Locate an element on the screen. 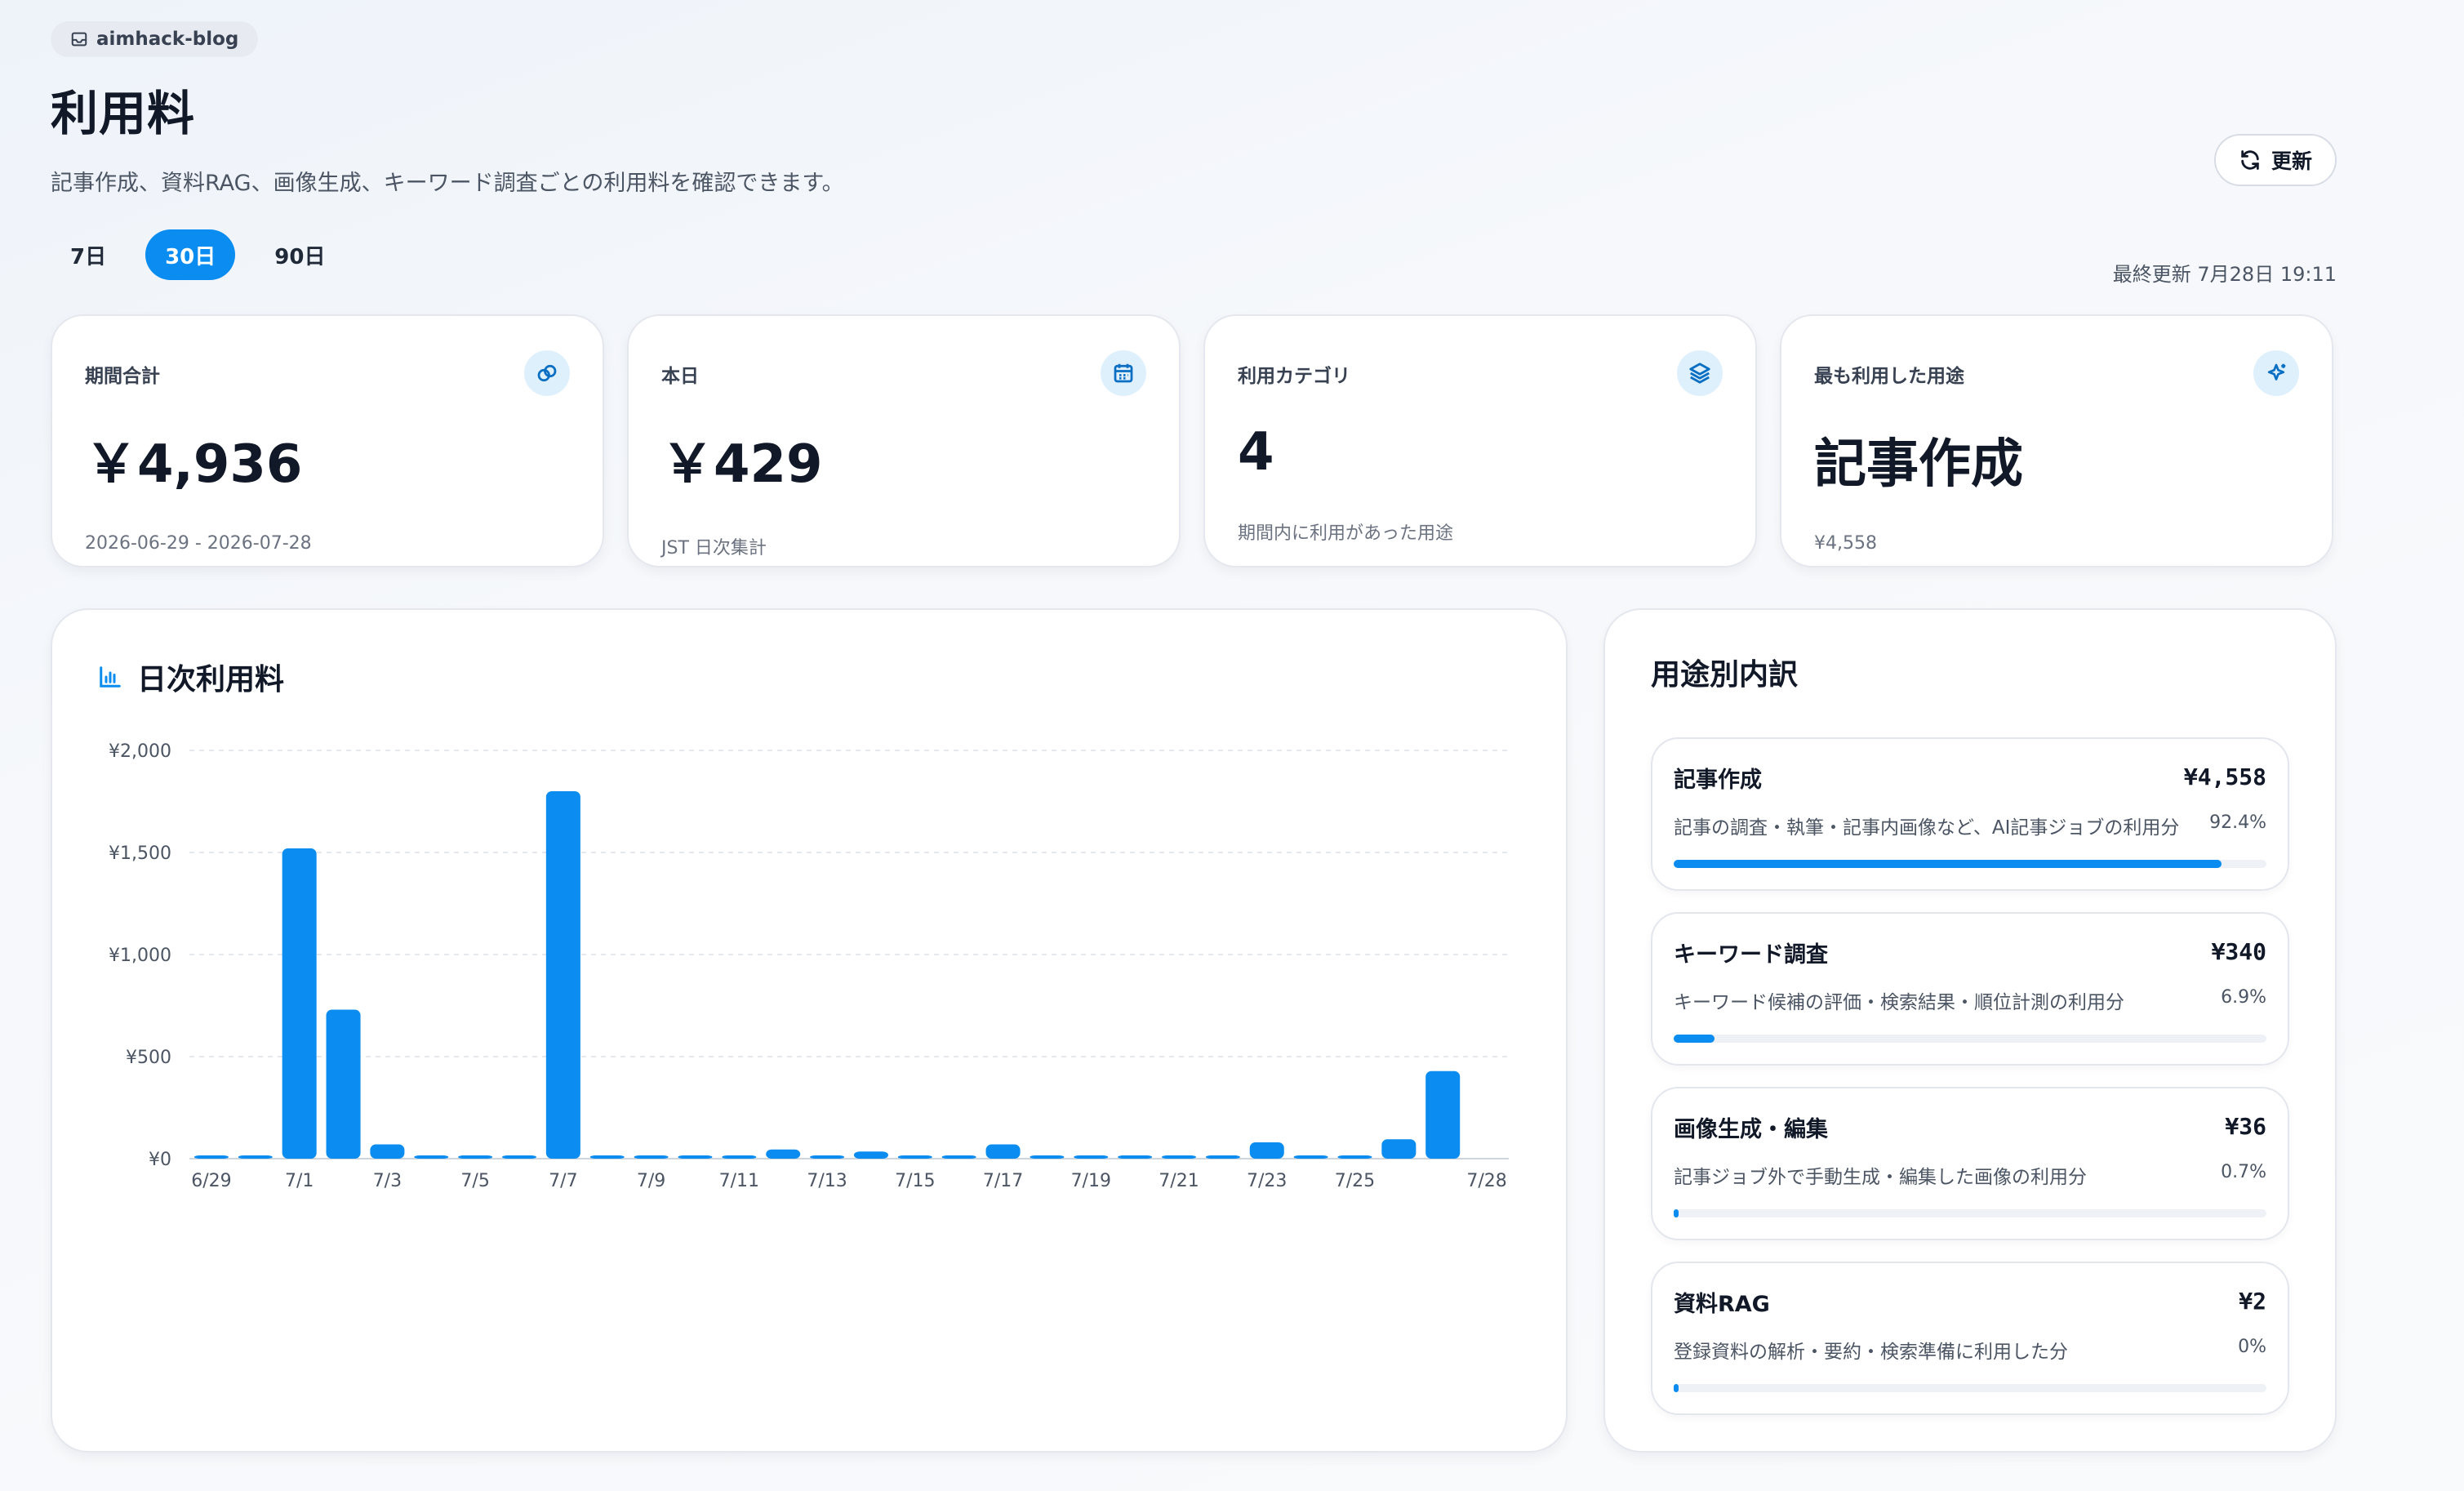 Image resolution: width=2464 pixels, height=1491 pixels. bar-7/12 is located at coordinates (784, 1154).